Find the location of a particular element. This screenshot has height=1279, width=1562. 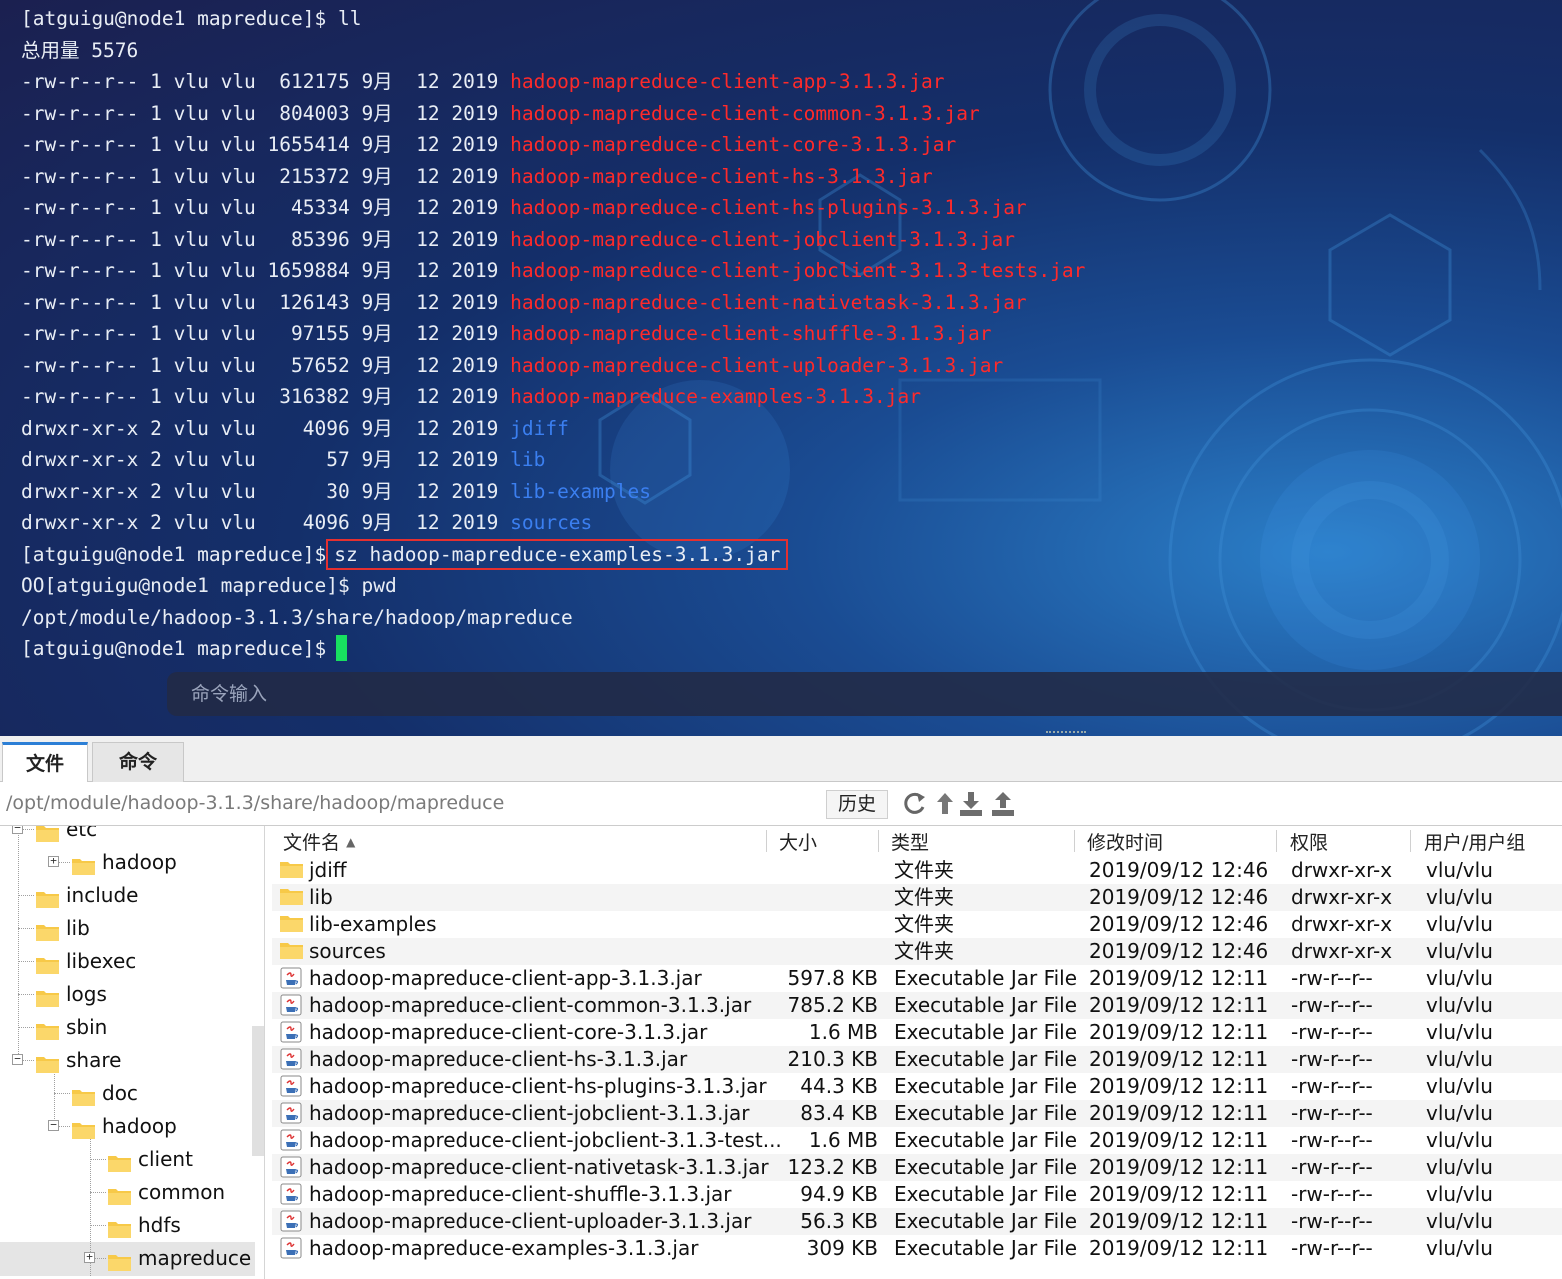

download-icon is located at coordinates (971, 804).